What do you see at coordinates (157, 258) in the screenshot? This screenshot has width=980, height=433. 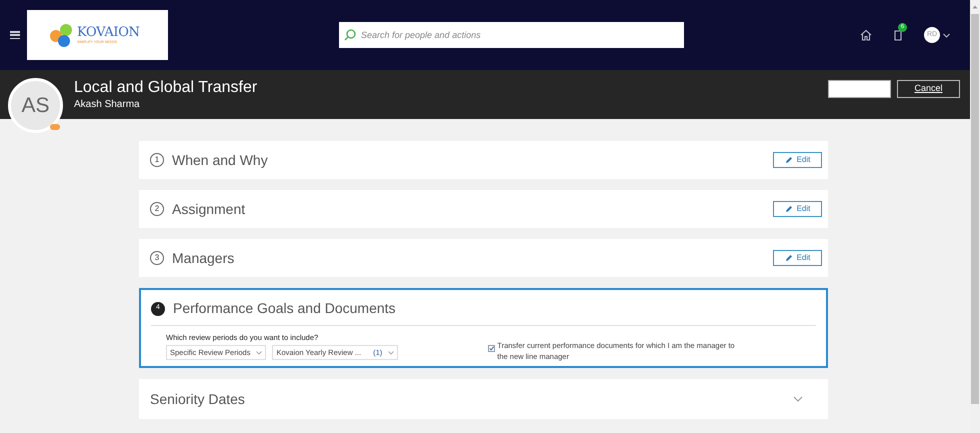 I see `step-number: 3` at bounding box center [157, 258].